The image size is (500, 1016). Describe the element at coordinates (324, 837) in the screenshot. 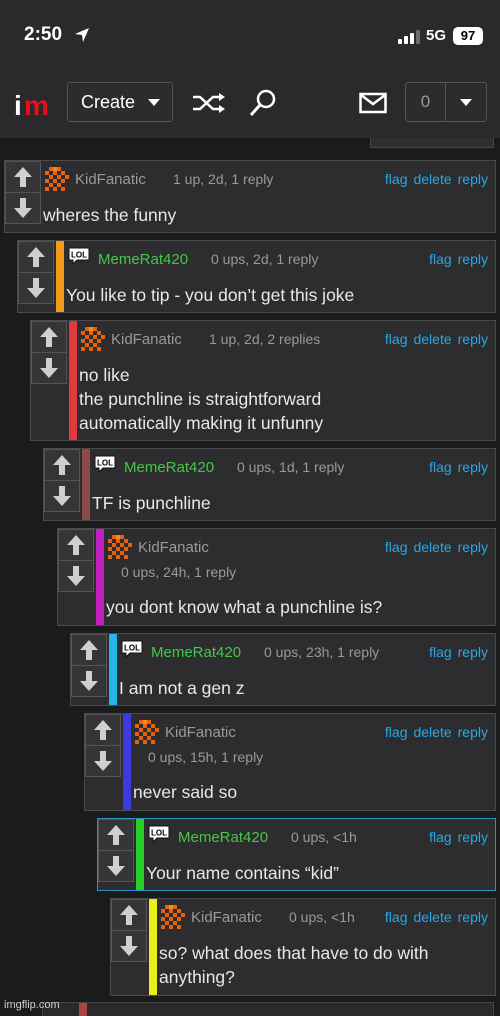

I see `comment-meta: 0 ups, <1h` at that location.